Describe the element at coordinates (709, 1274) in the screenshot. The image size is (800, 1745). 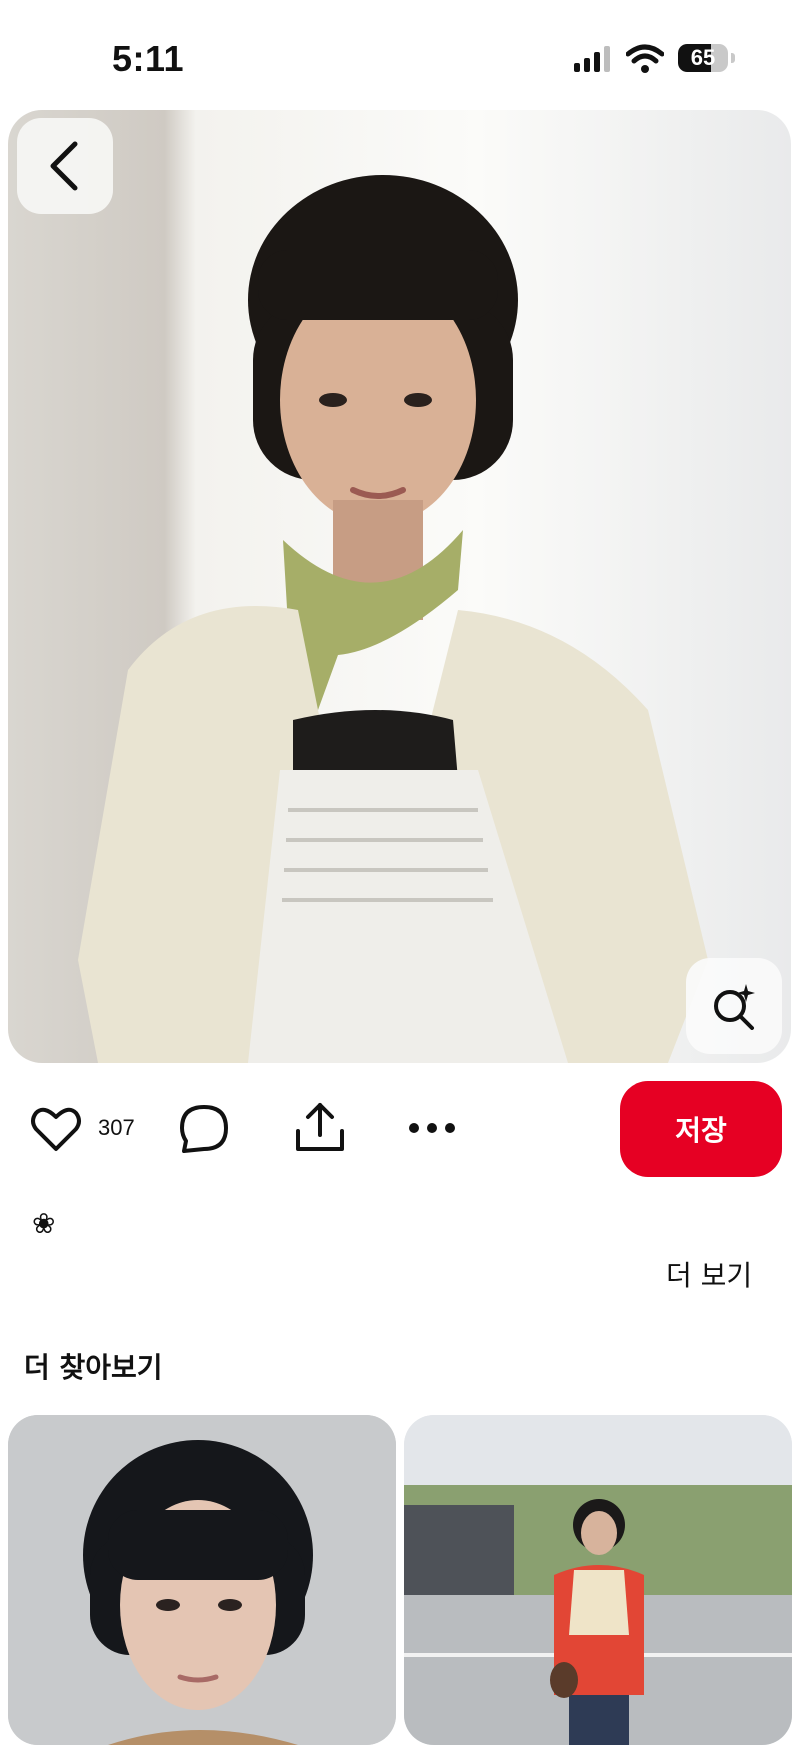
I see `see-more-link: 더 보기` at that location.